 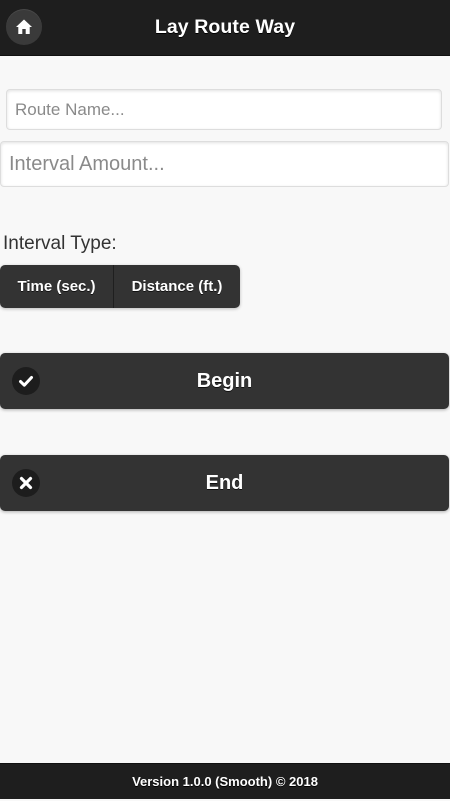 I want to click on version-text: Version 1.0.0 (Smooth) © 2018, so click(x=225, y=781).